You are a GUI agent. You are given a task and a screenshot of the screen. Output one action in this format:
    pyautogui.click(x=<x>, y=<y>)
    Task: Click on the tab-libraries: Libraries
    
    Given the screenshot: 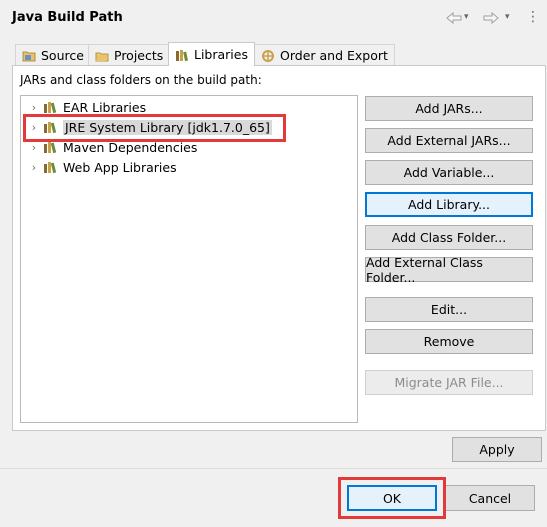 What is the action you would take?
    pyautogui.click(x=211, y=54)
    